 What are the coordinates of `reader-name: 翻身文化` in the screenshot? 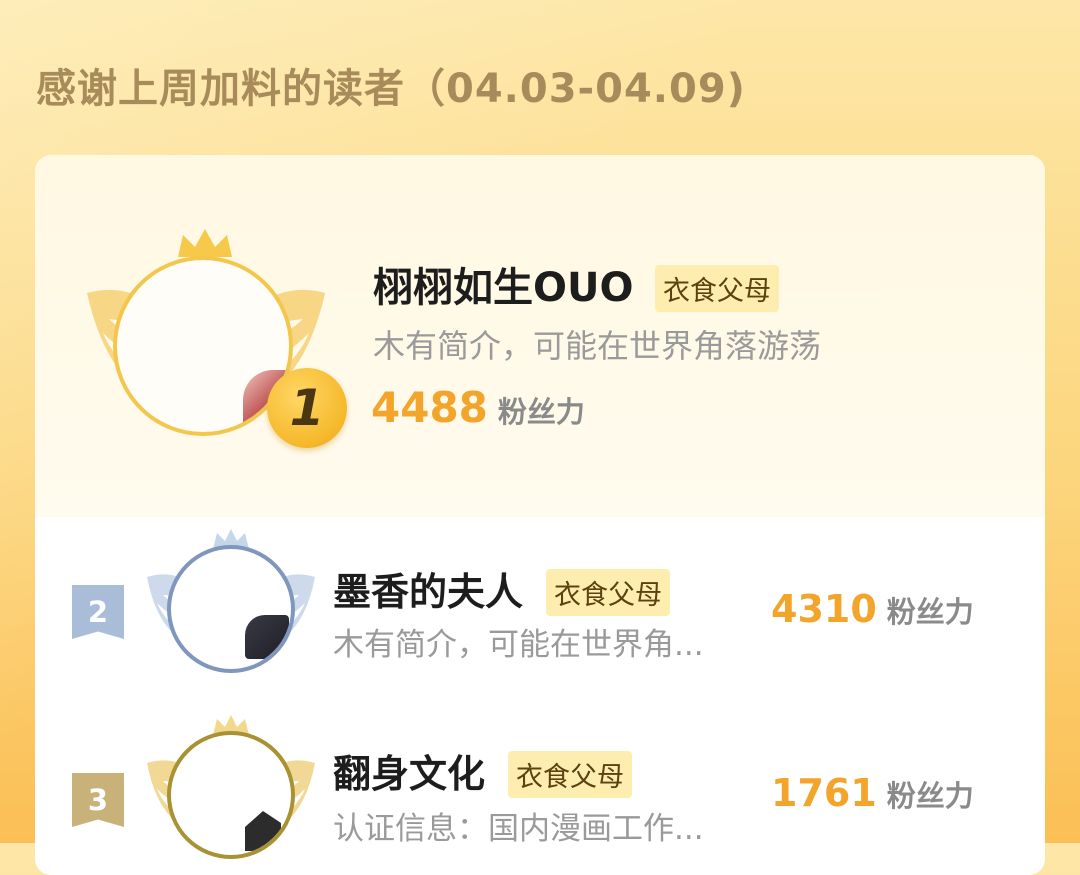 It's located at (409, 770).